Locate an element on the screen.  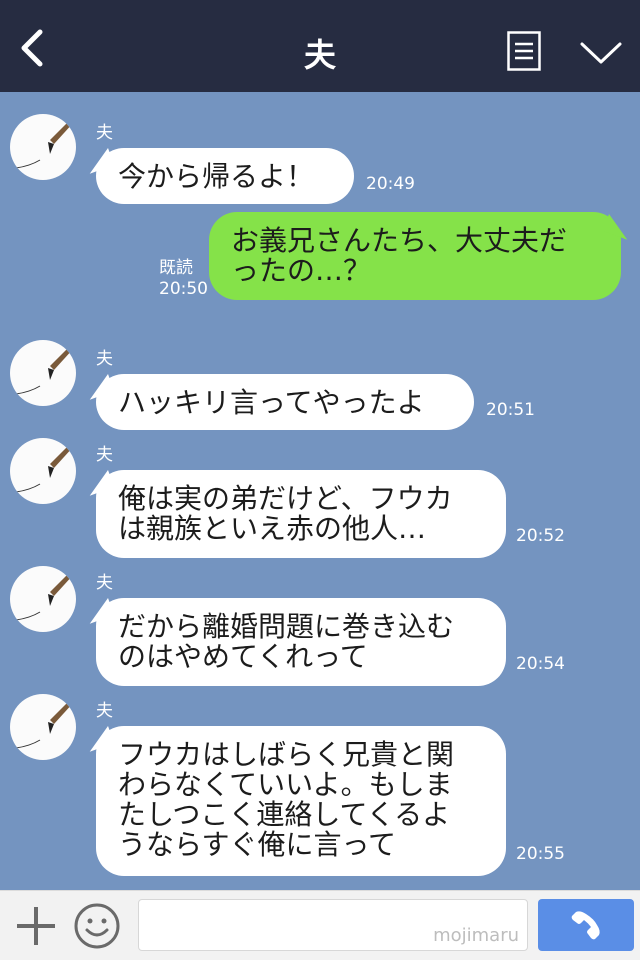
message-composer: mojimaru is located at coordinates (320, 925).